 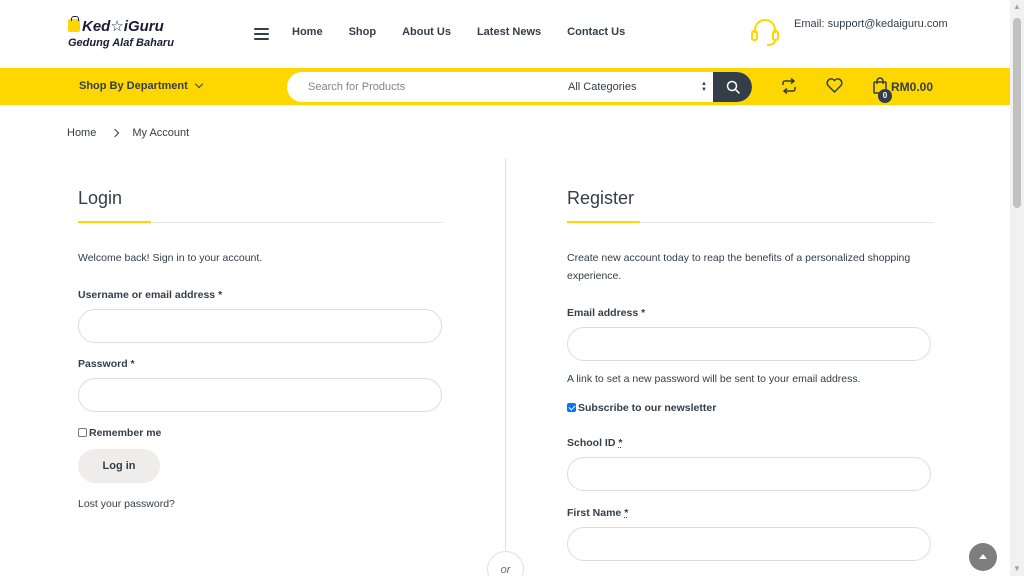 I want to click on chevron-down-icon, so click(x=199, y=84).